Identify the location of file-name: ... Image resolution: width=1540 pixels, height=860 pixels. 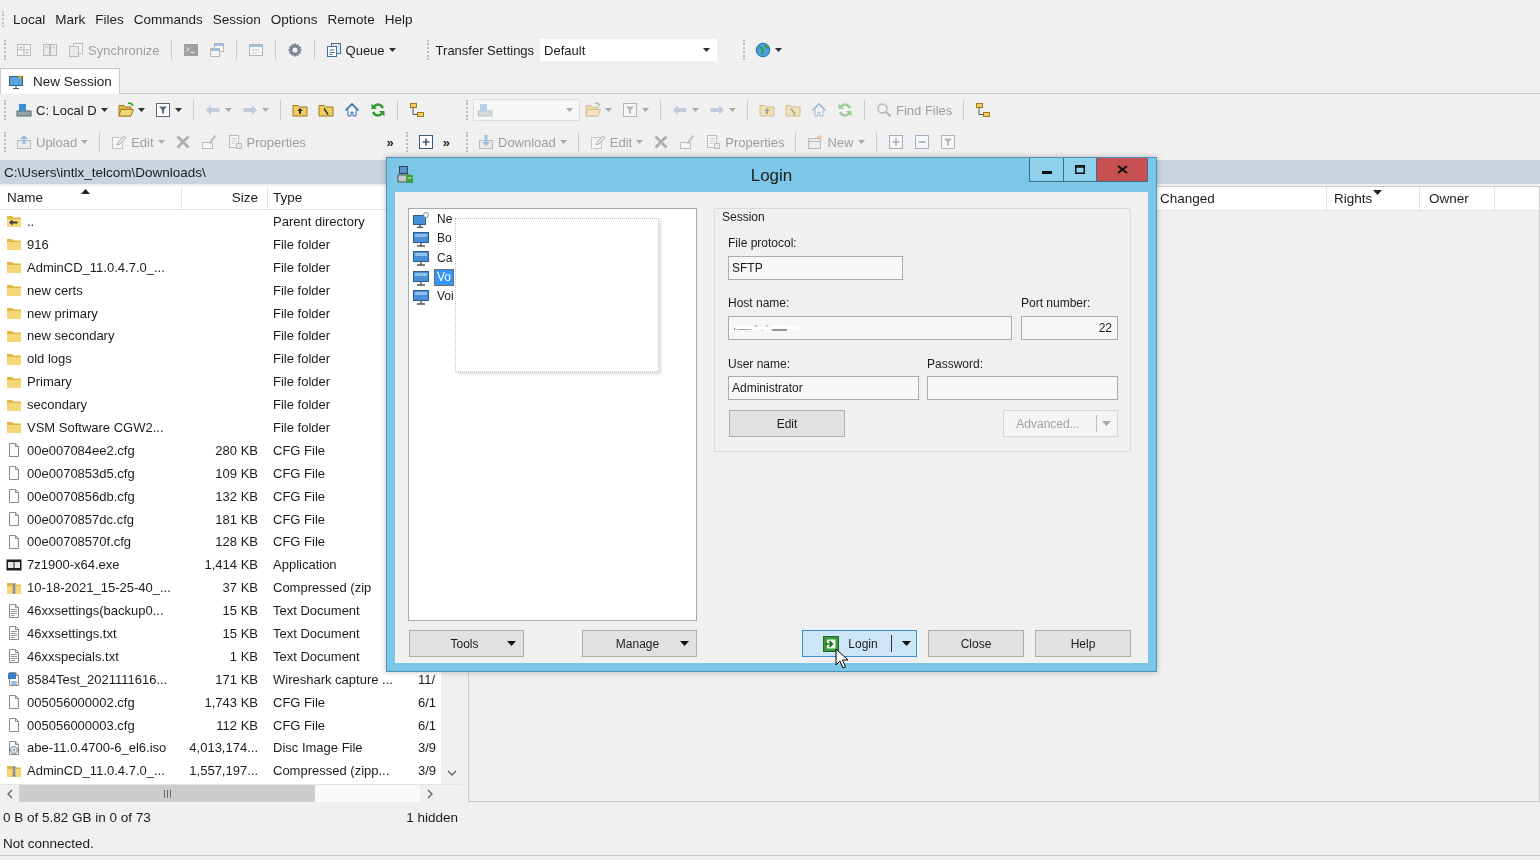
(31, 221).